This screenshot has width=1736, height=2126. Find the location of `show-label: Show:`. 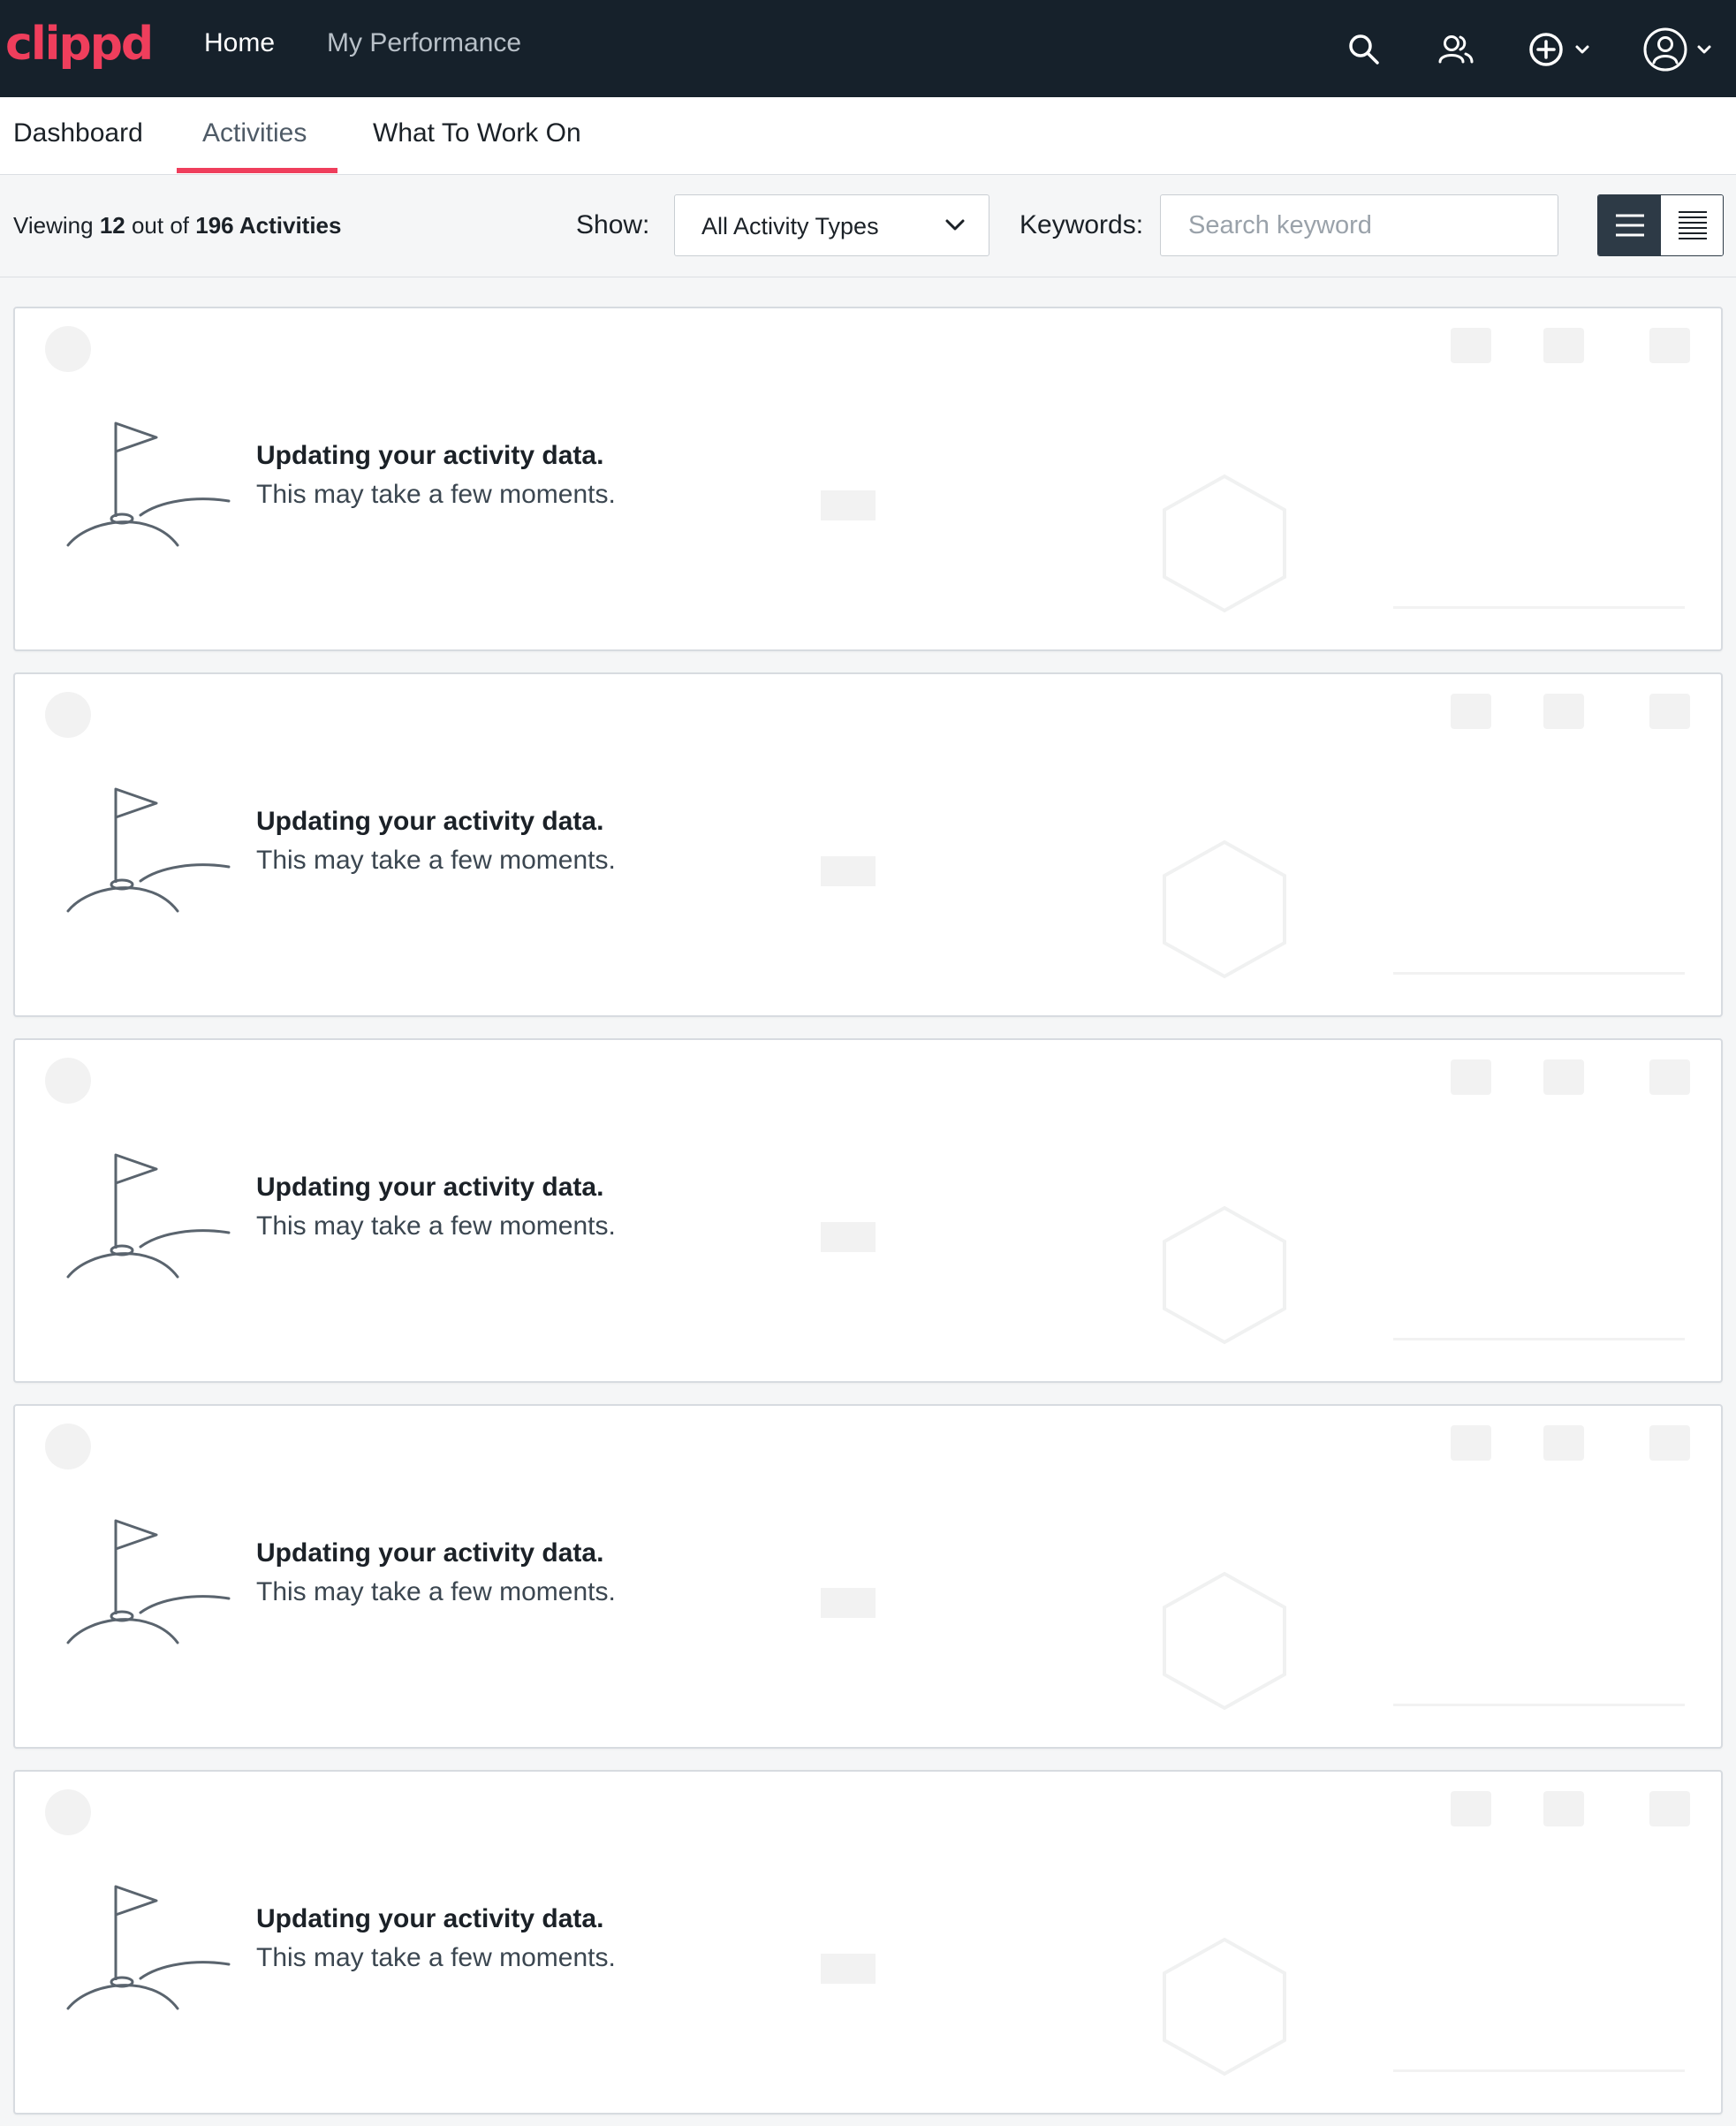

show-label: Show: is located at coordinates (613, 224).